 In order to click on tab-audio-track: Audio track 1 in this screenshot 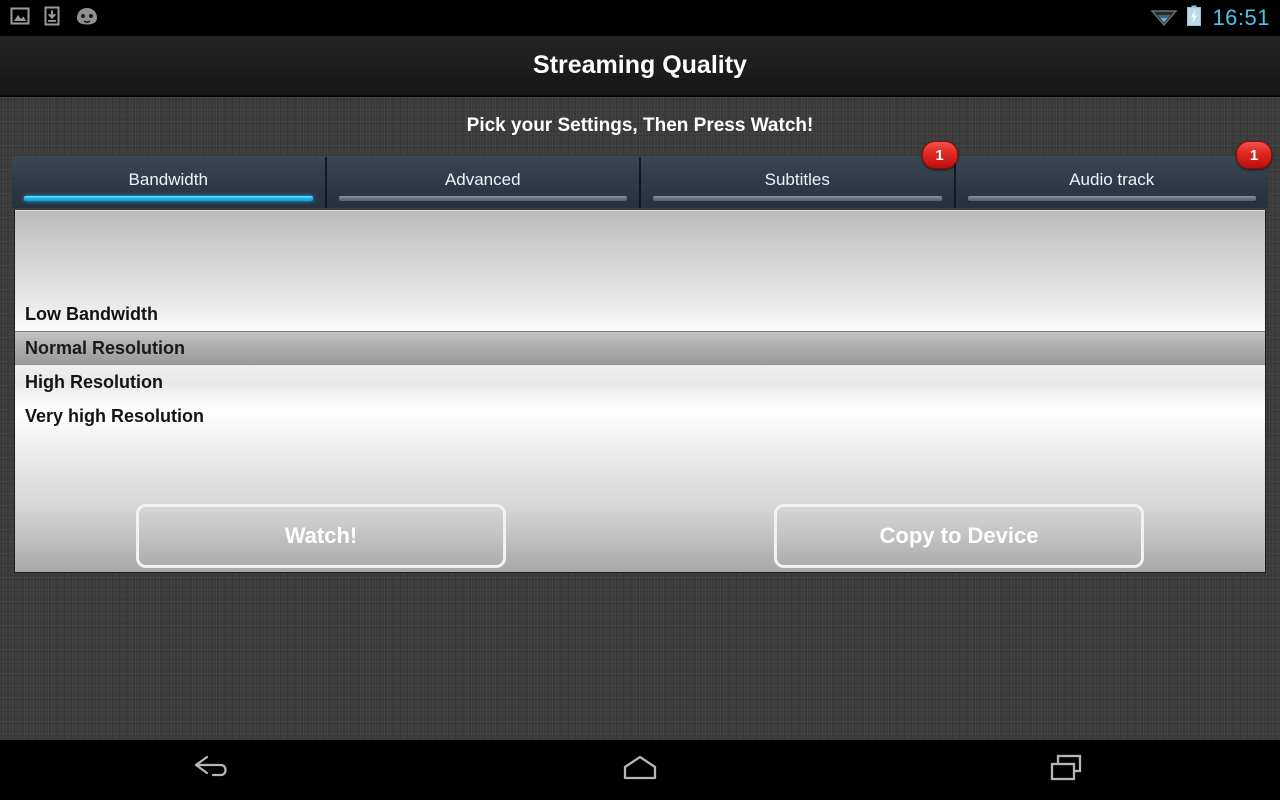, I will do `click(1113, 174)`.